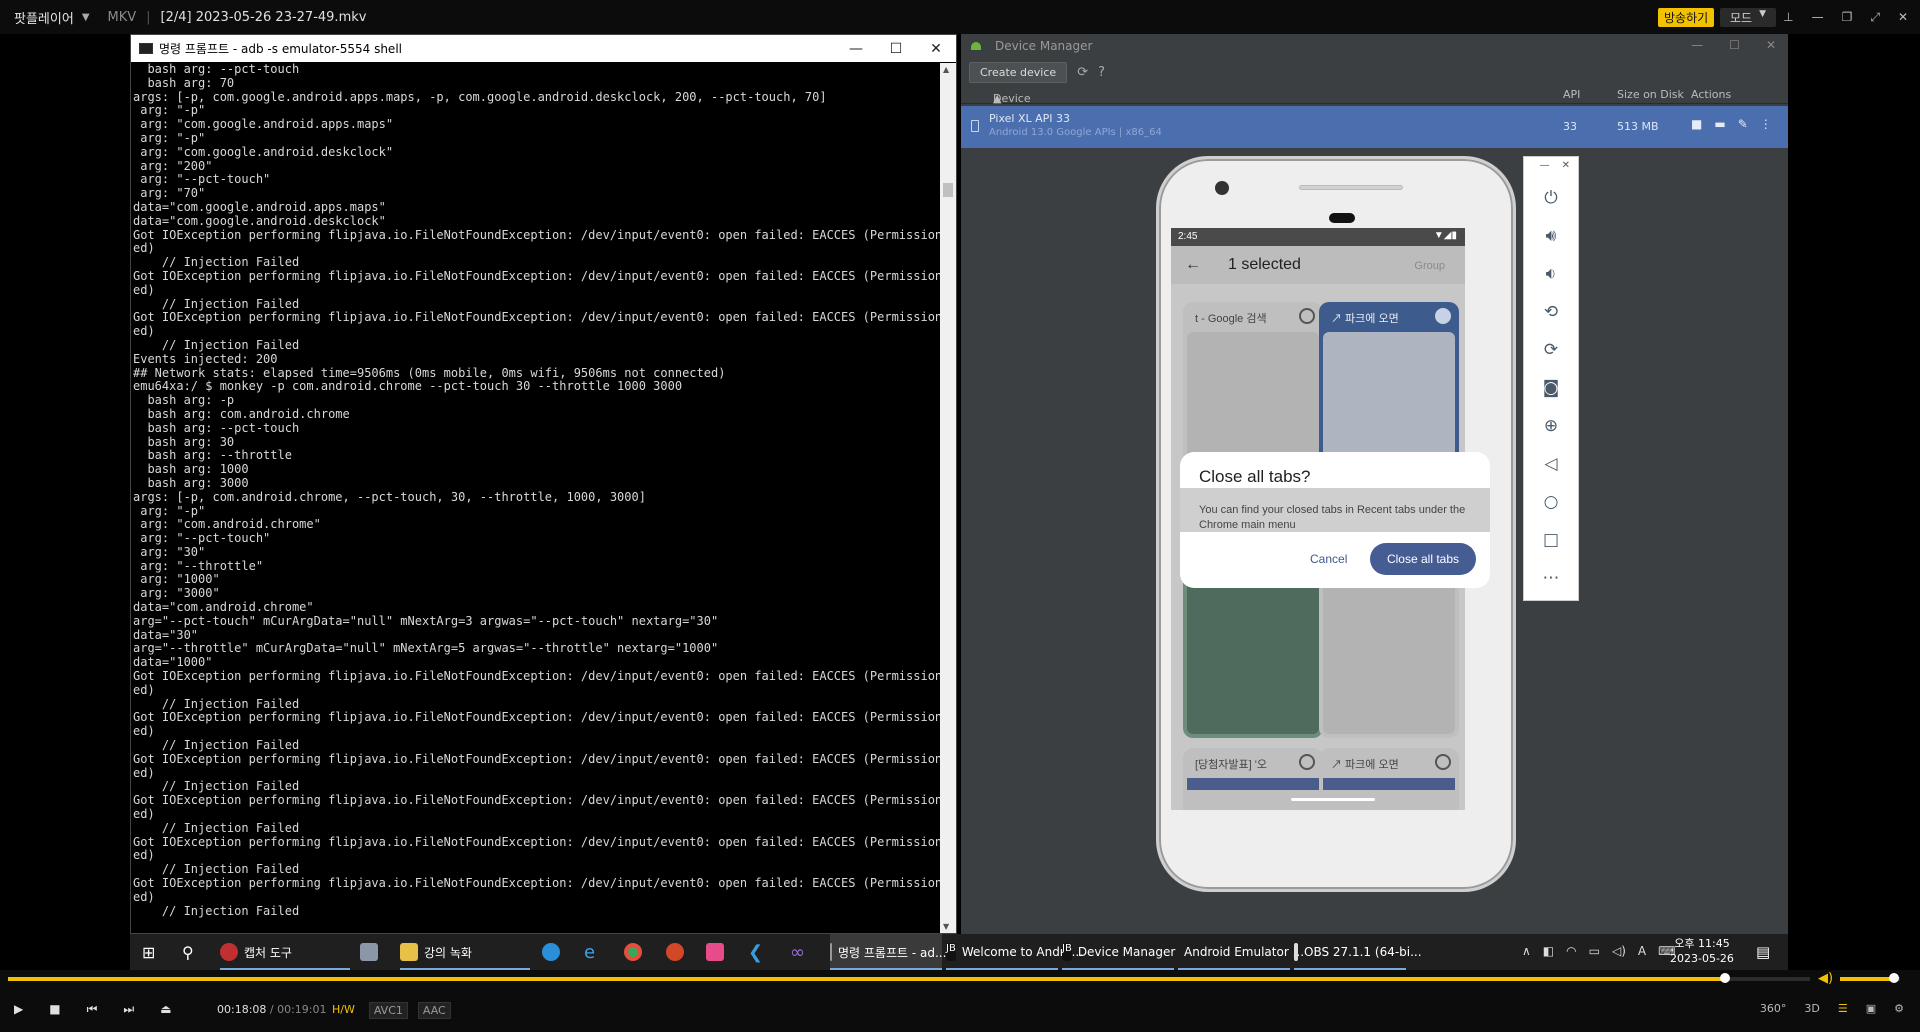 The width and height of the screenshot is (1920, 1032). Describe the element at coordinates (1788, 17) in the screenshot. I see `pin-icon: ⊥` at that location.